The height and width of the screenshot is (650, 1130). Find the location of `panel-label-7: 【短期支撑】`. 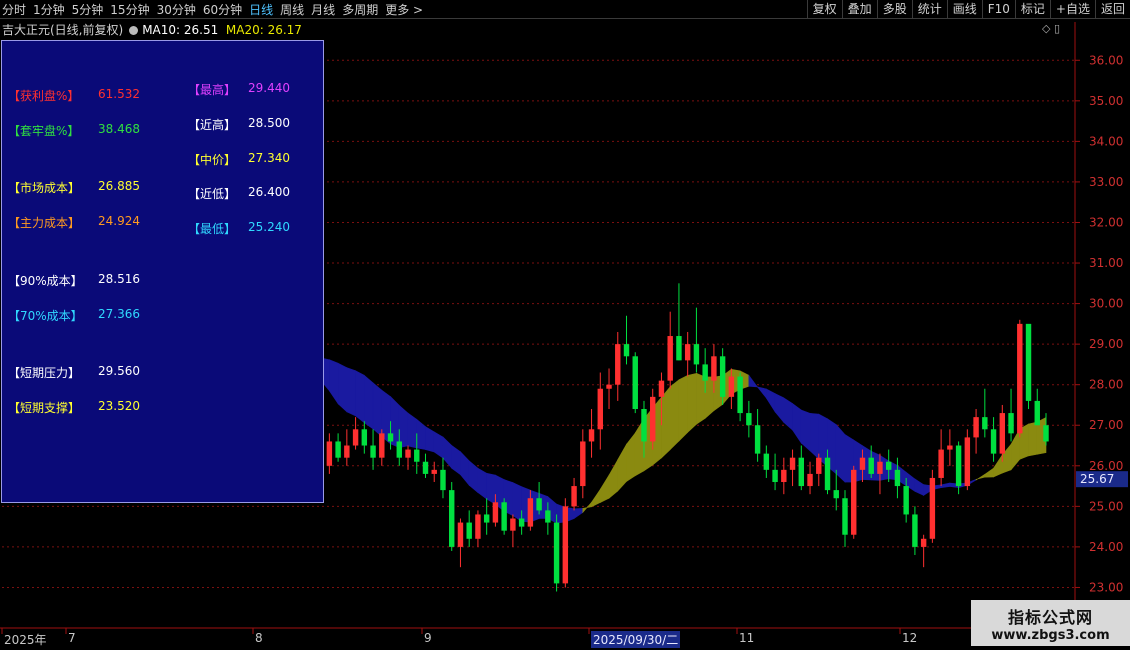

panel-label-7: 【短期支撑】 is located at coordinates (44, 408).